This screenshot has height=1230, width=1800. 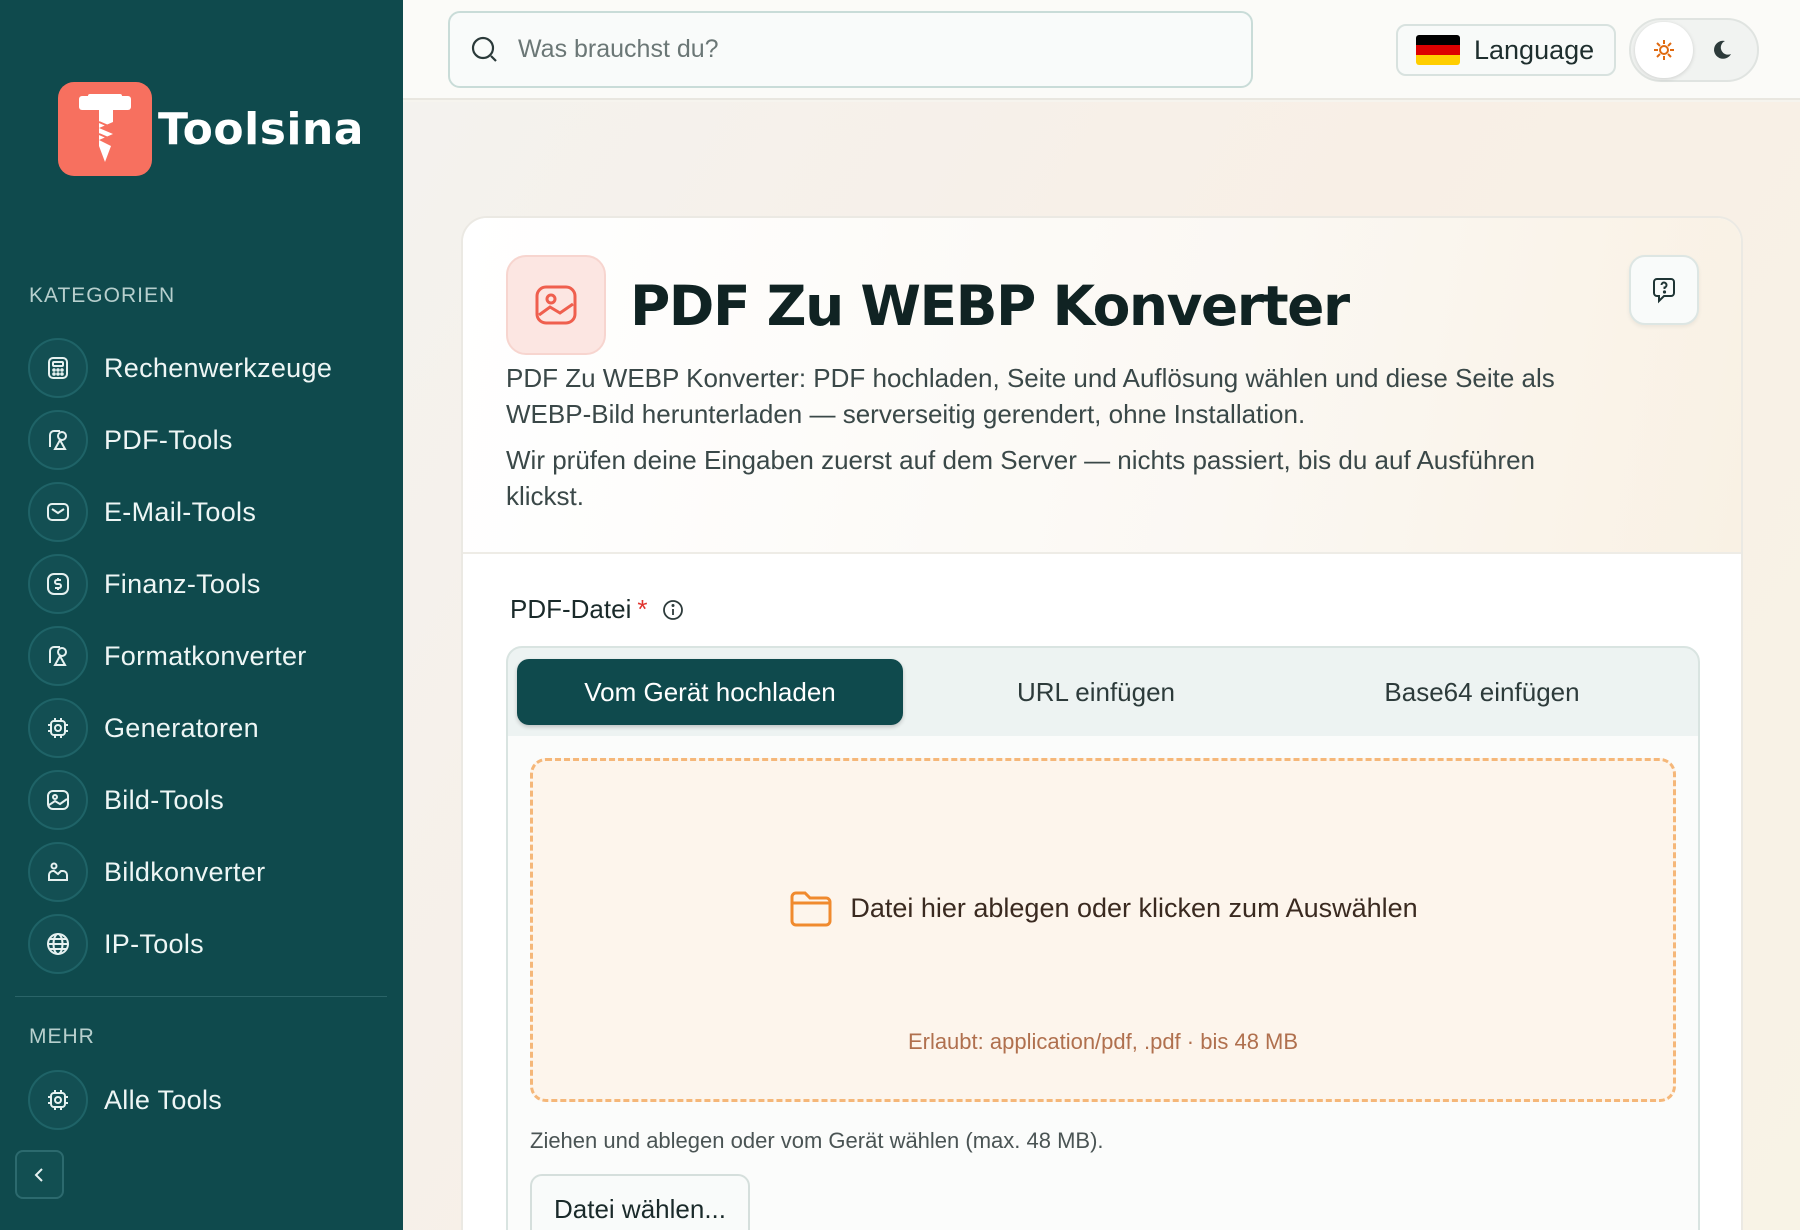 I want to click on sidebar-item-email-tools: E-Mail-Tools, so click(x=208, y=512).